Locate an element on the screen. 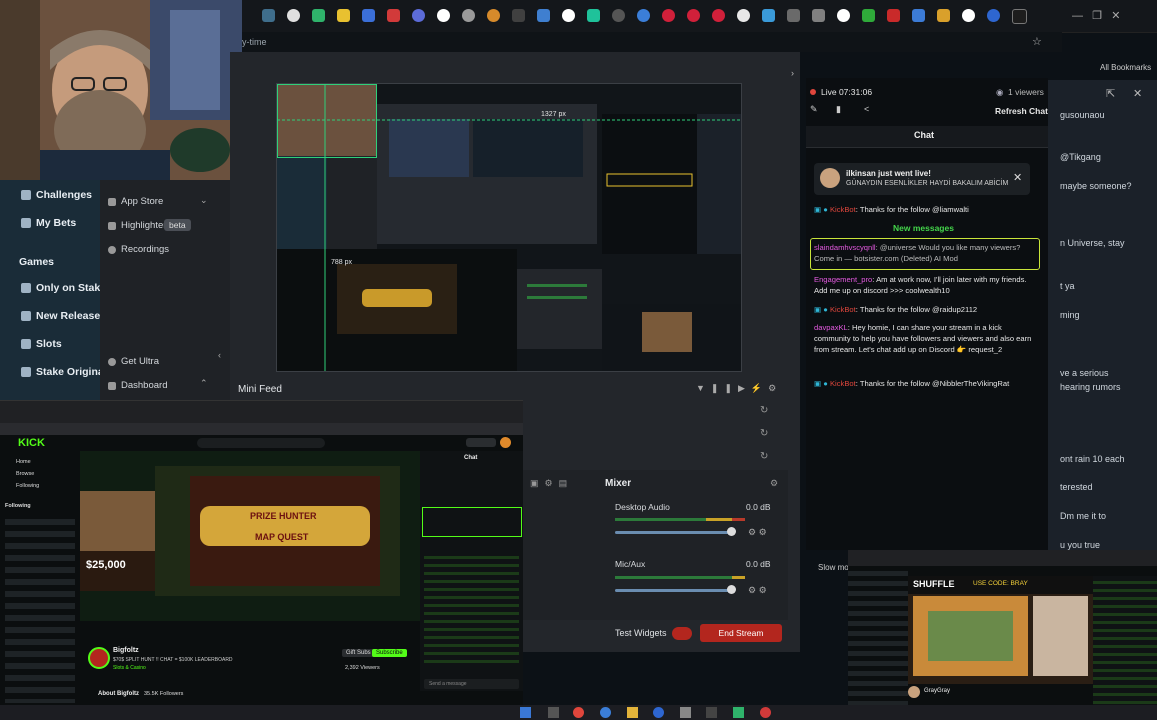 This screenshot has width=1157, height=720. nav-only-on-stake: Only on Stake is located at coordinates (71, 288).